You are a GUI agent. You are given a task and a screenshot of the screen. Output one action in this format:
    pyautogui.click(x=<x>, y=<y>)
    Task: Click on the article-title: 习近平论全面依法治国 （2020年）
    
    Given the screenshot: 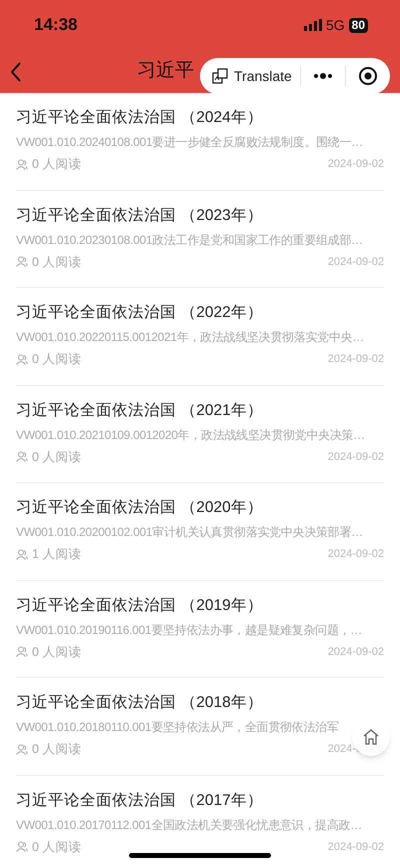 What is the action you would take?
    pyautogui.click(x=200, y=508)
    